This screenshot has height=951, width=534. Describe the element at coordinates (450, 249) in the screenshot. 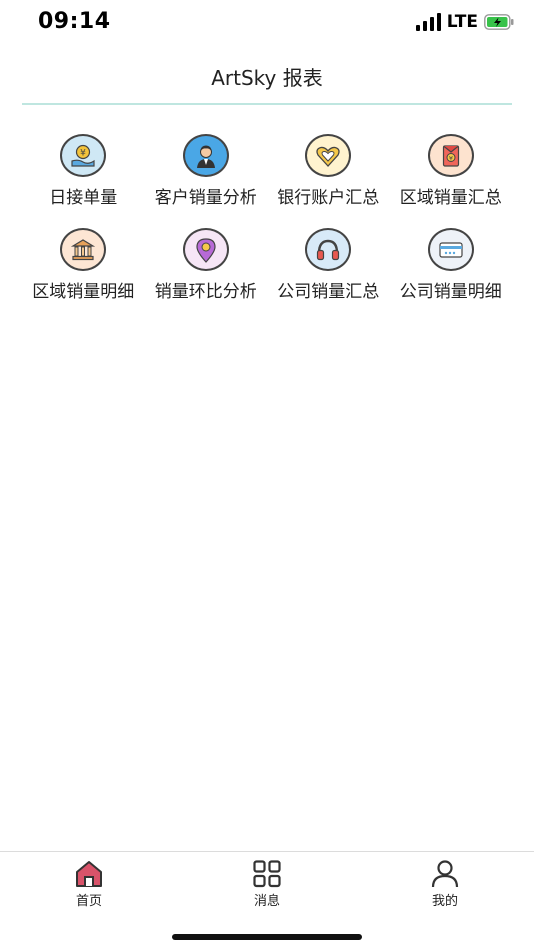

I see `card-icon` at that location.